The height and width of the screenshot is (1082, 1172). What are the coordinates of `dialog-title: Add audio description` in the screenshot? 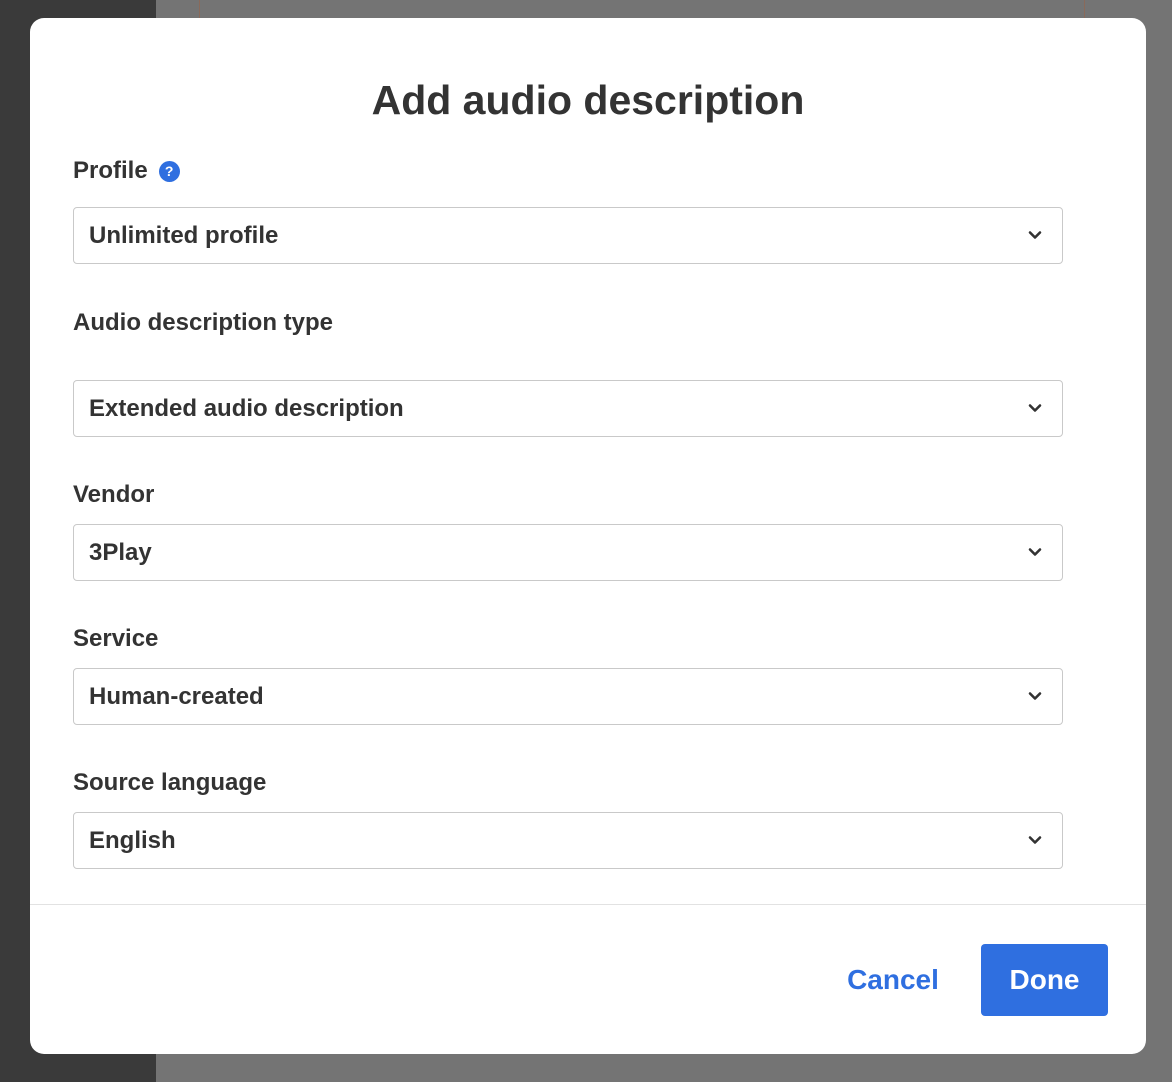 It's located at (588, 100).